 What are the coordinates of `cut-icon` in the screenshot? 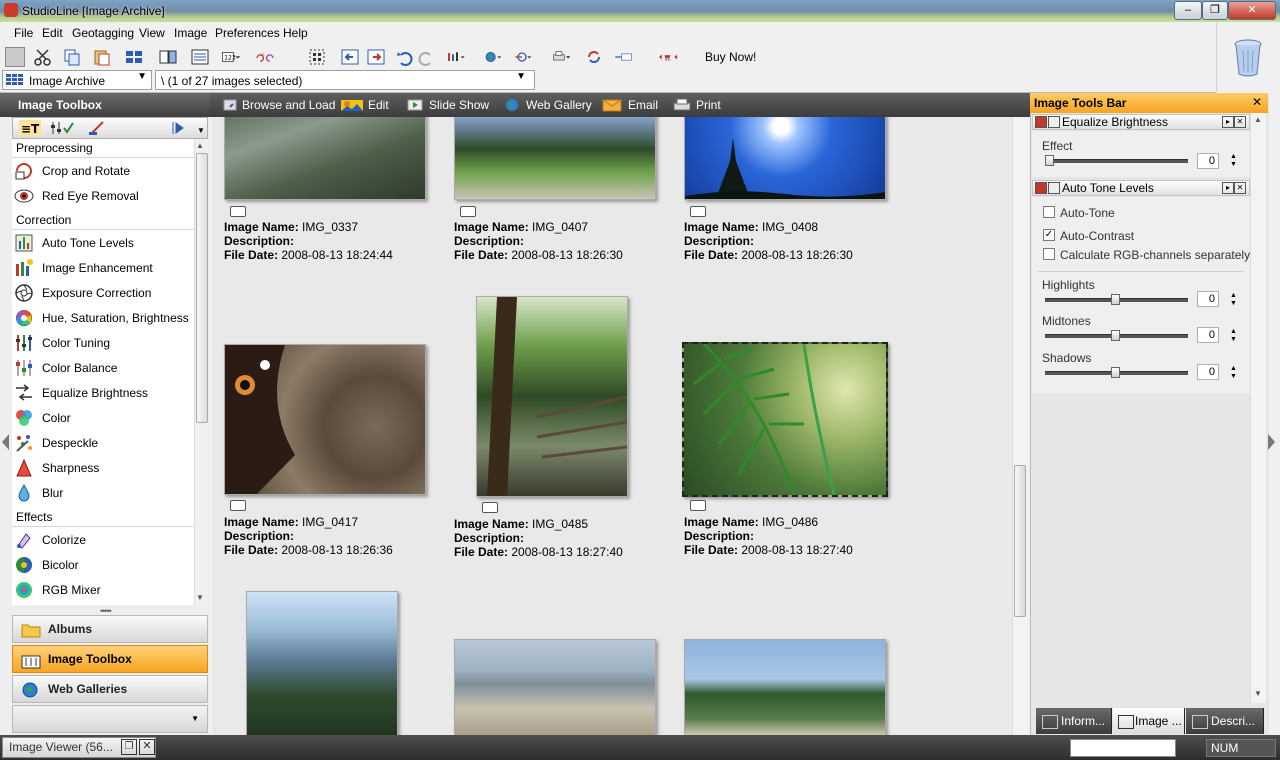 It's located at (43, 57).